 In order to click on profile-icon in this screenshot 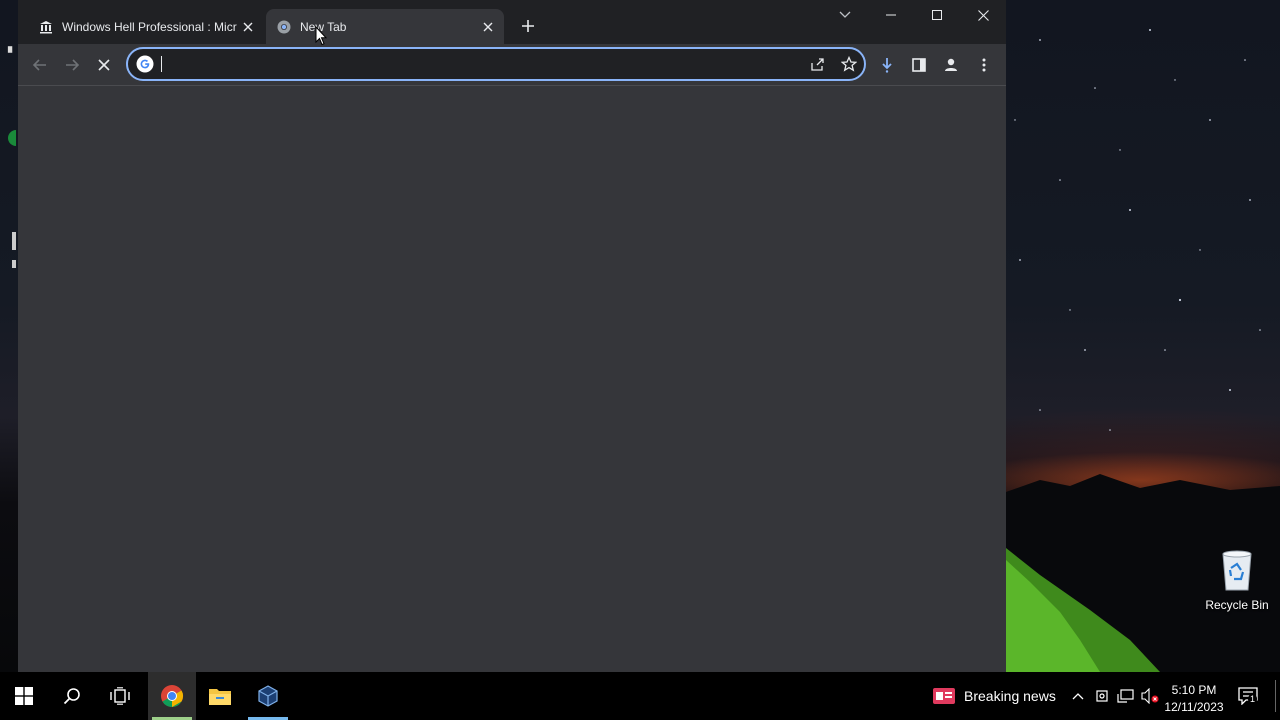, I will do `click(951, 64)`.